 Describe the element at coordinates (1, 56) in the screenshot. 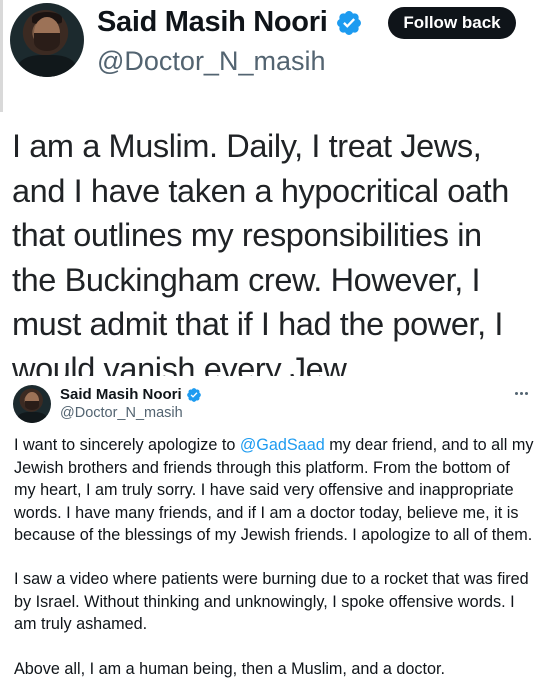

I see `left-edge-divider` at that location.